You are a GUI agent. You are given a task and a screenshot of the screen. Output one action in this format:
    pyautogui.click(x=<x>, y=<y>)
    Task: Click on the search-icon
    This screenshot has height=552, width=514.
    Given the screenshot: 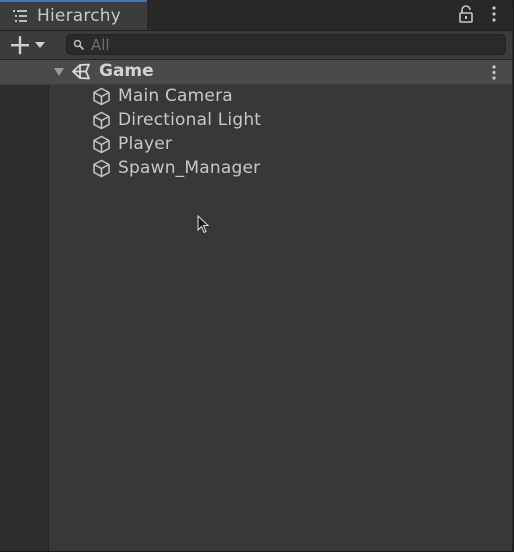 What is the action you would take?
    pyautogui.click(x=79, y=45)
    